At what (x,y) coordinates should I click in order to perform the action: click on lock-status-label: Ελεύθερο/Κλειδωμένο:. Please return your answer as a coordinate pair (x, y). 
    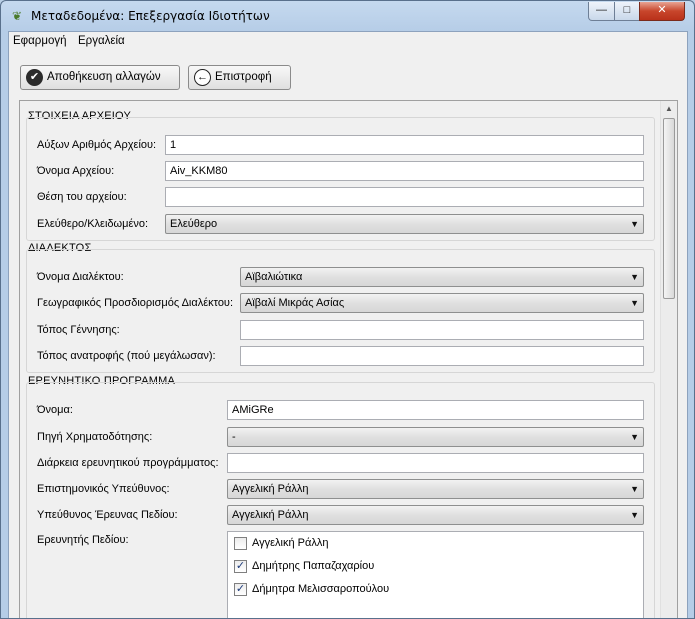
    Looking at the image, I should click on (93, 224).